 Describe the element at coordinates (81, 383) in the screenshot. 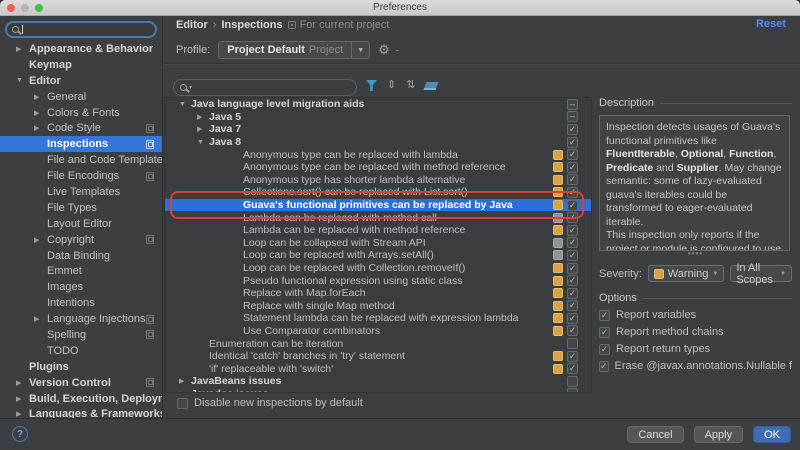

I see `sidebar-item-version-control: ▶ Version Control` at that location.